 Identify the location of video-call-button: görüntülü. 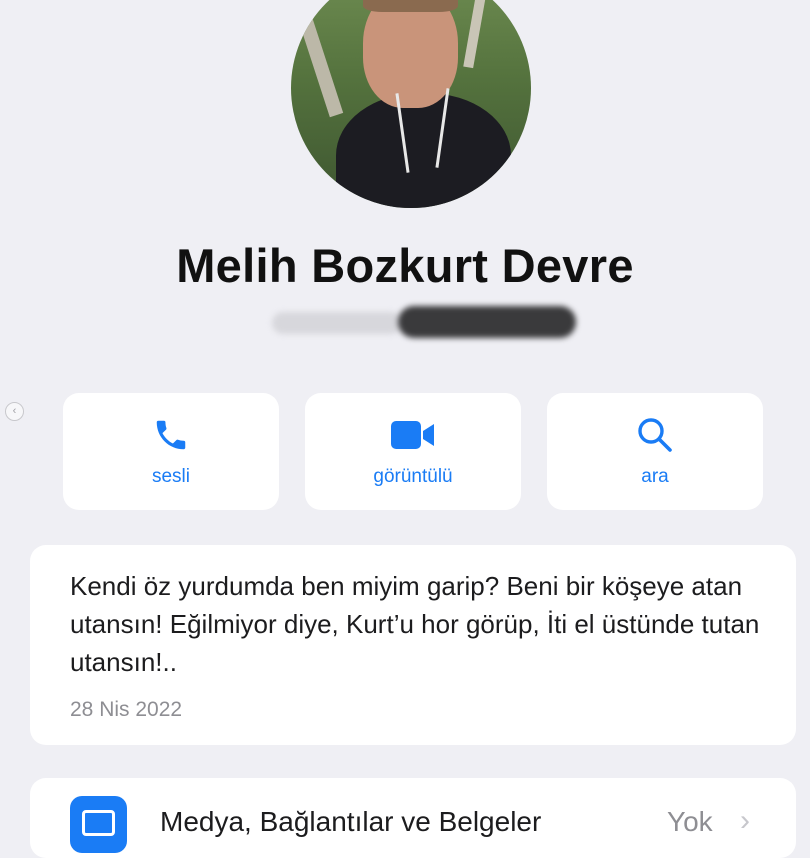
(413, 451).